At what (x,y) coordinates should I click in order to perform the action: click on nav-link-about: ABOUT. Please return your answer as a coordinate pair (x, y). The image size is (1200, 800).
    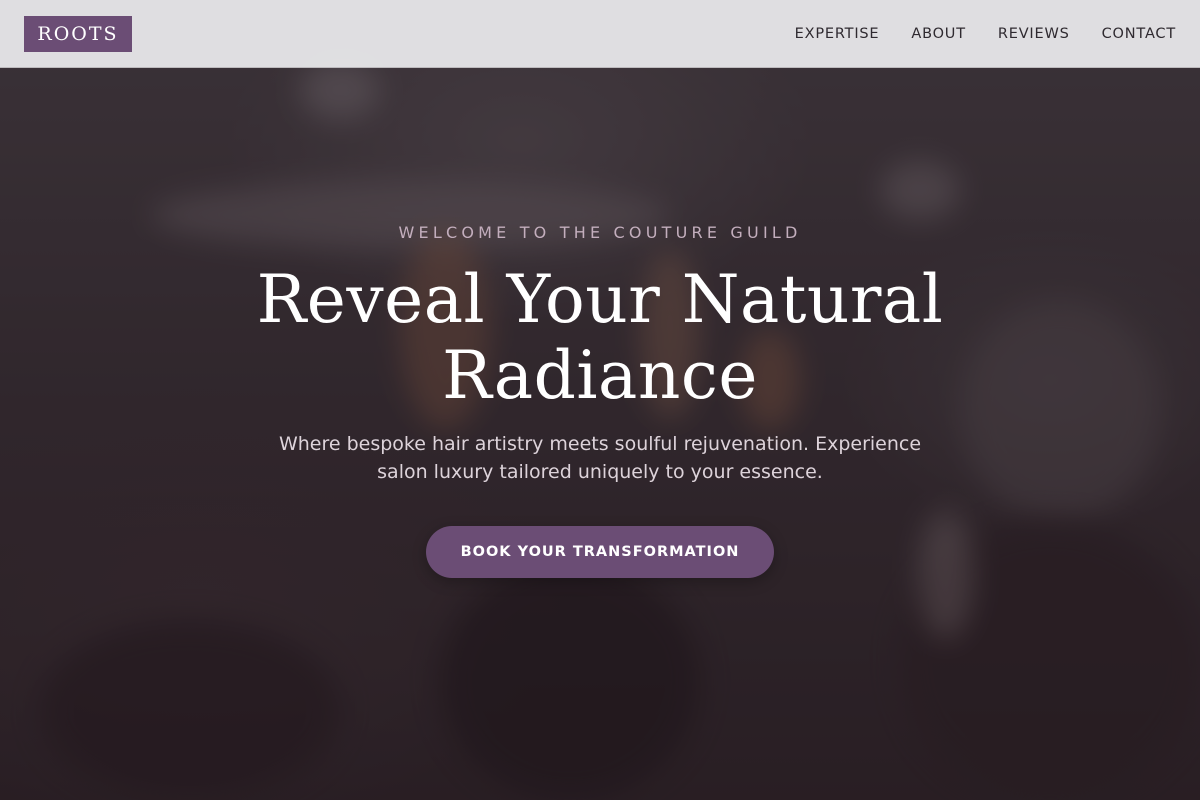
    Looking at the image, I should click on (938, 34).